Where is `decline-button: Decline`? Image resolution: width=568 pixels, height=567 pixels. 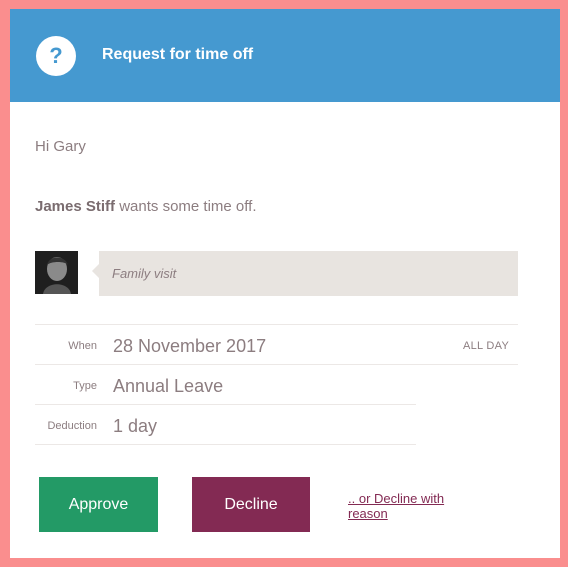
decline-button: Decline is located at coordinates (251, 504).